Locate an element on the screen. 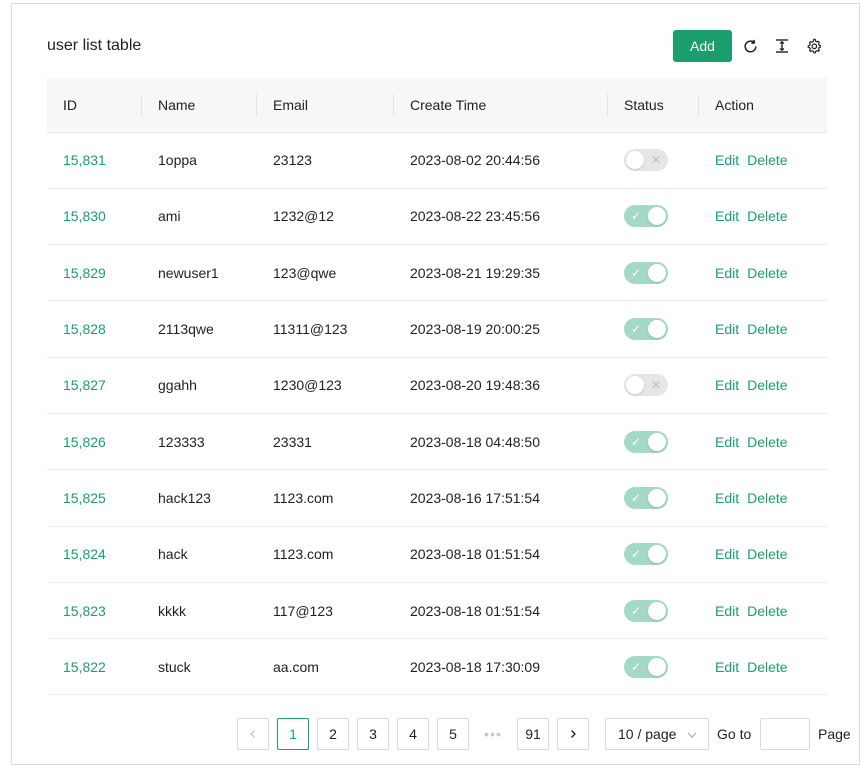  settings-icon is located at coordinates (814, 46).